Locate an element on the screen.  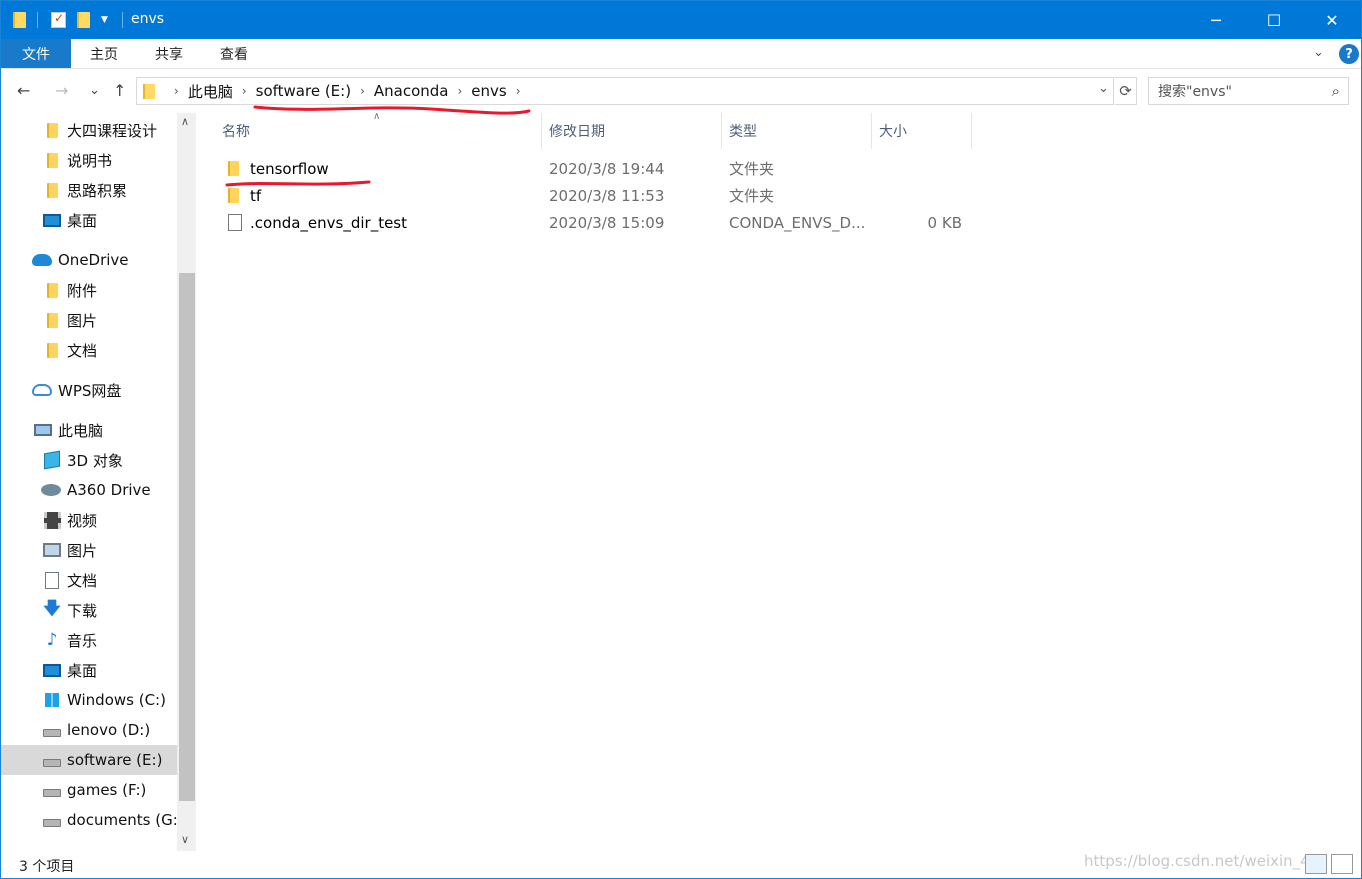
column-header-size: 大小 is located at coordinates (921, 131).